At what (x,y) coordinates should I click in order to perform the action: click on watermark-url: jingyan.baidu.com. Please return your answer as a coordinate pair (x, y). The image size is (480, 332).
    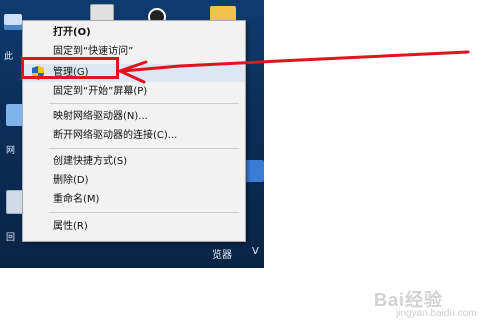
    Looking at the image, I should click on (436, 313).